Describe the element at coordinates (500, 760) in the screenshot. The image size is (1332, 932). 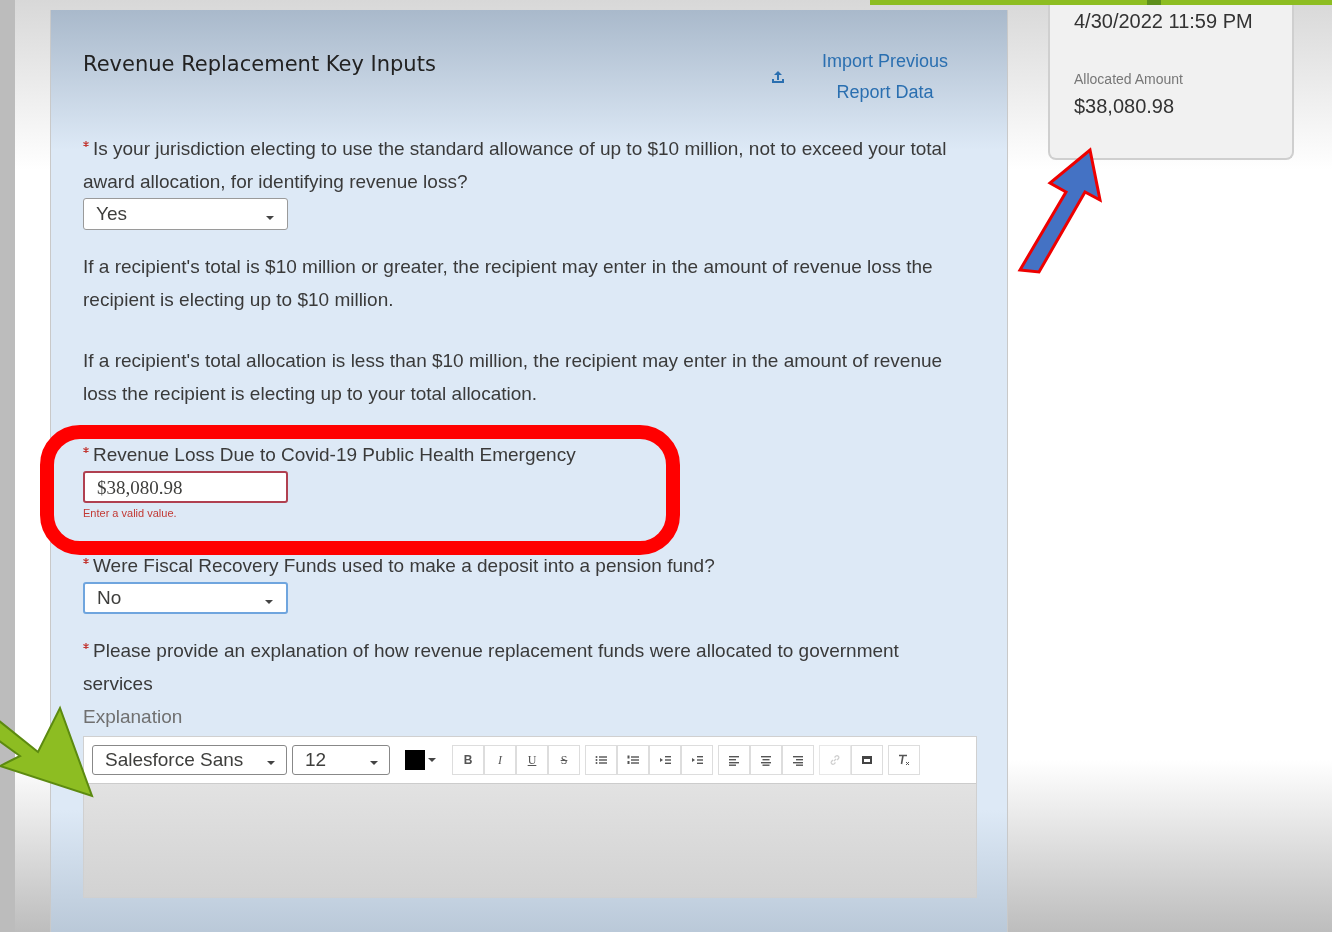
I see `format-button: I` at that location.